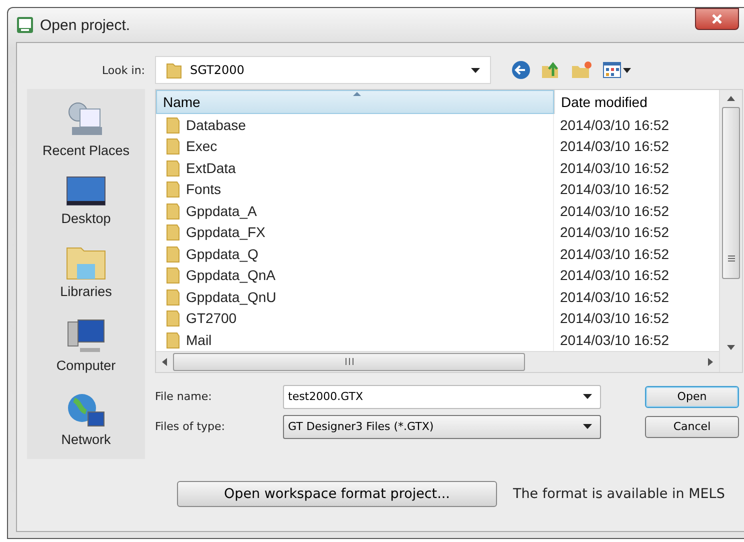 The image size is (744, 542). What do you see at coordinates (226, 232) in the screenshot?
I see `file-name-cell: Gppdata_FX` at bounding box center [226, 232].